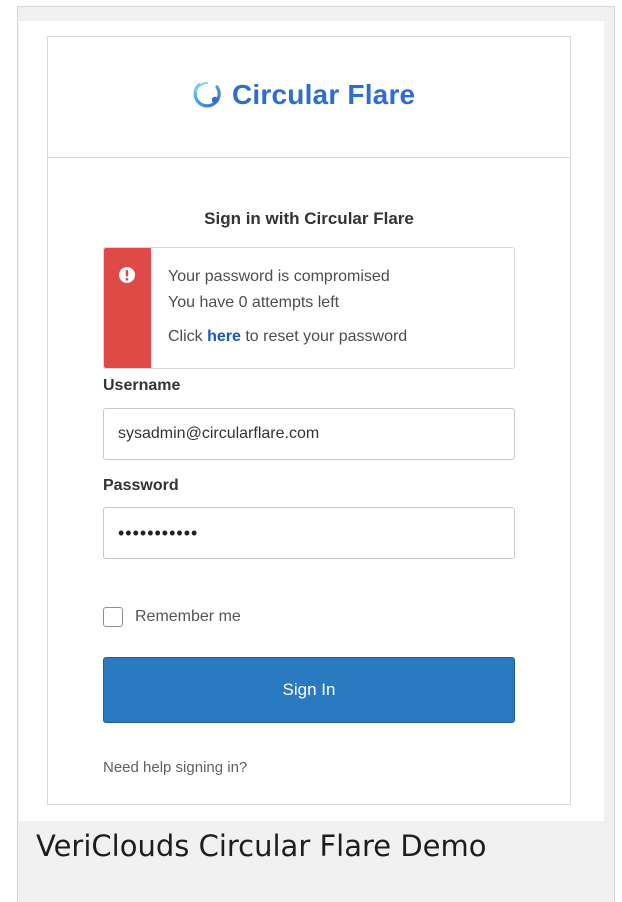 This screenshot has width=622, height=902. What do you see at coordinates (309, 218) in the screenshot?
I see `signin-title: Sign in with Circular Flare` at bounding box center [309, 218].